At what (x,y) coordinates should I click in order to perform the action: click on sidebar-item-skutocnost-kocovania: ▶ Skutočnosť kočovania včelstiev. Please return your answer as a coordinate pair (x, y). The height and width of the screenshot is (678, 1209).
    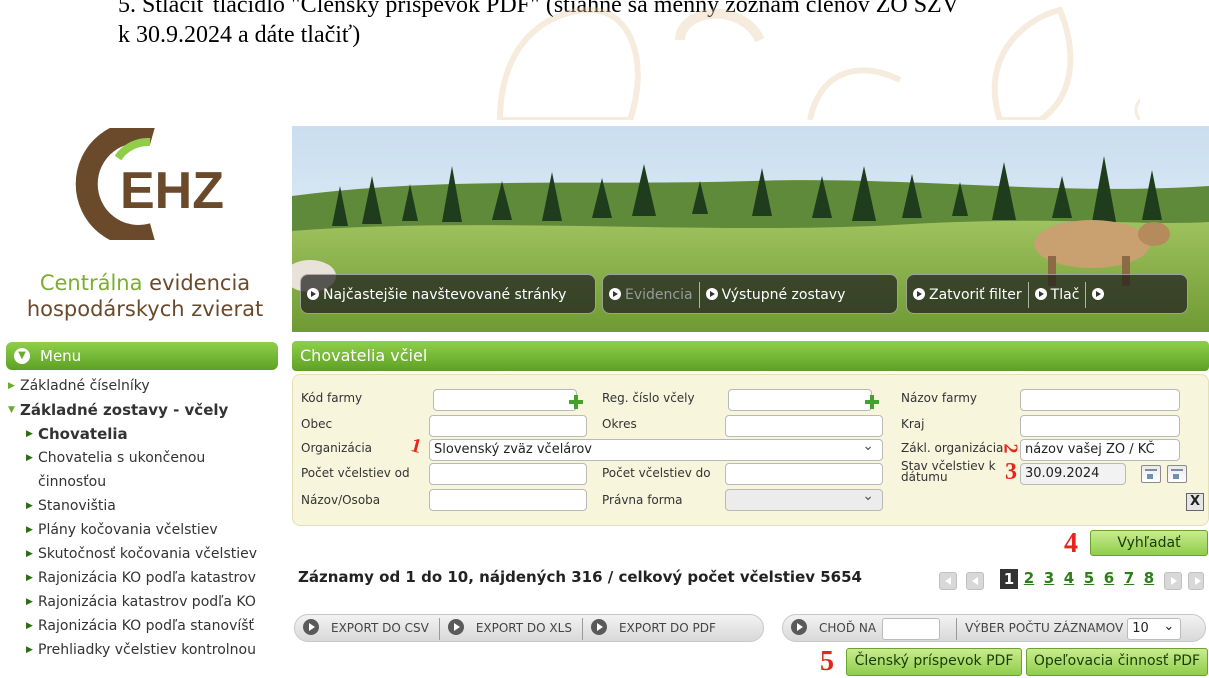
    Looking at the image, I should click on (151, 554).